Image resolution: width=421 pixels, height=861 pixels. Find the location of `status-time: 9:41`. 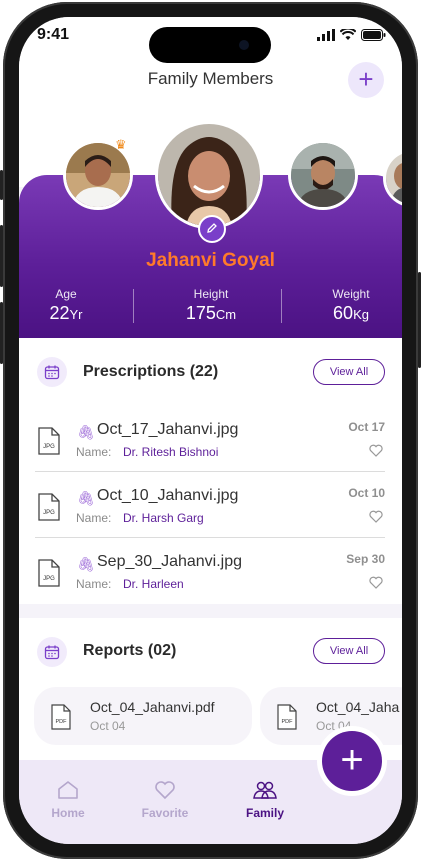

status-time: 9:41 is located at coordinates (53, 34).